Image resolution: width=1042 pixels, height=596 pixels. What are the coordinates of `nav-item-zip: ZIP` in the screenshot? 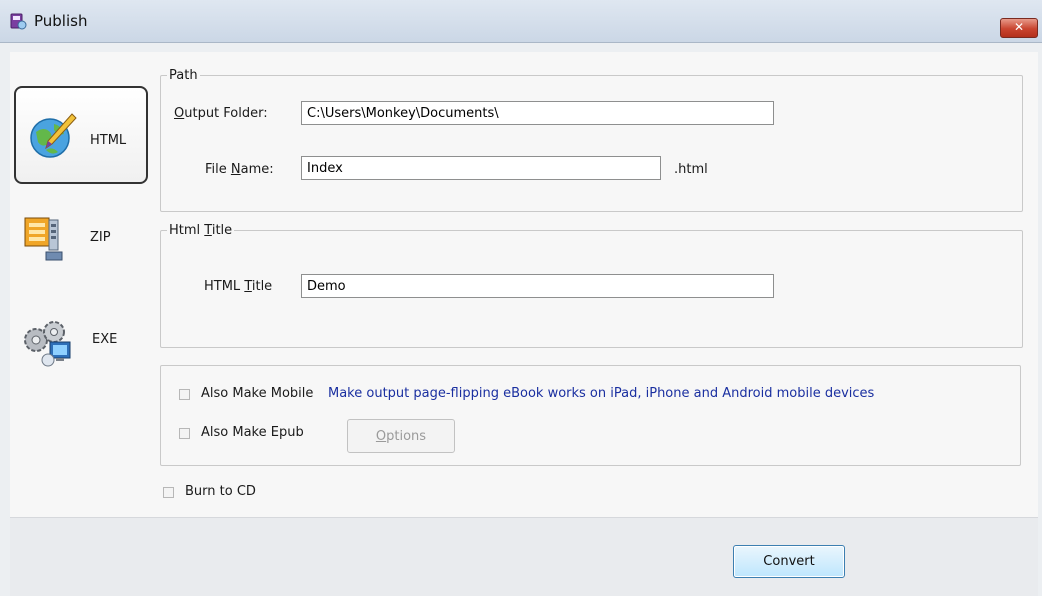 It's located at (84, 239).